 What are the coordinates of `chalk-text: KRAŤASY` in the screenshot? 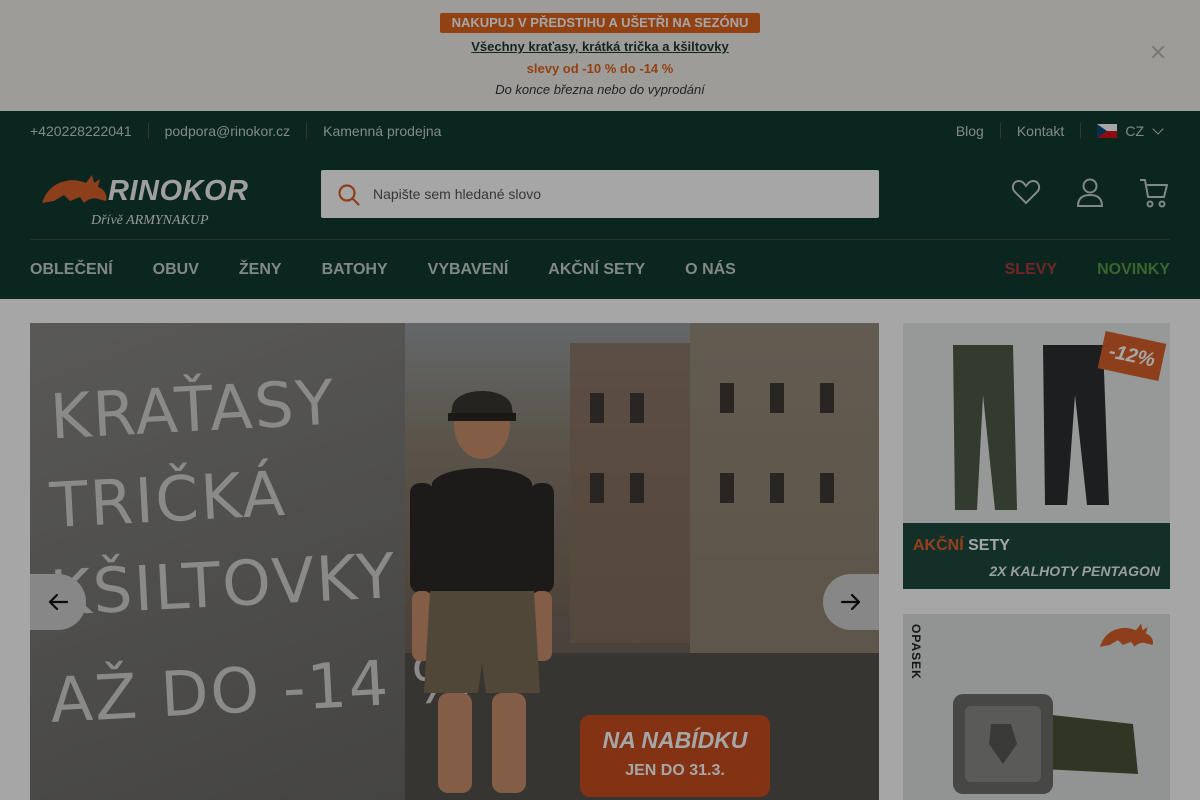 It's located at (193, 409).